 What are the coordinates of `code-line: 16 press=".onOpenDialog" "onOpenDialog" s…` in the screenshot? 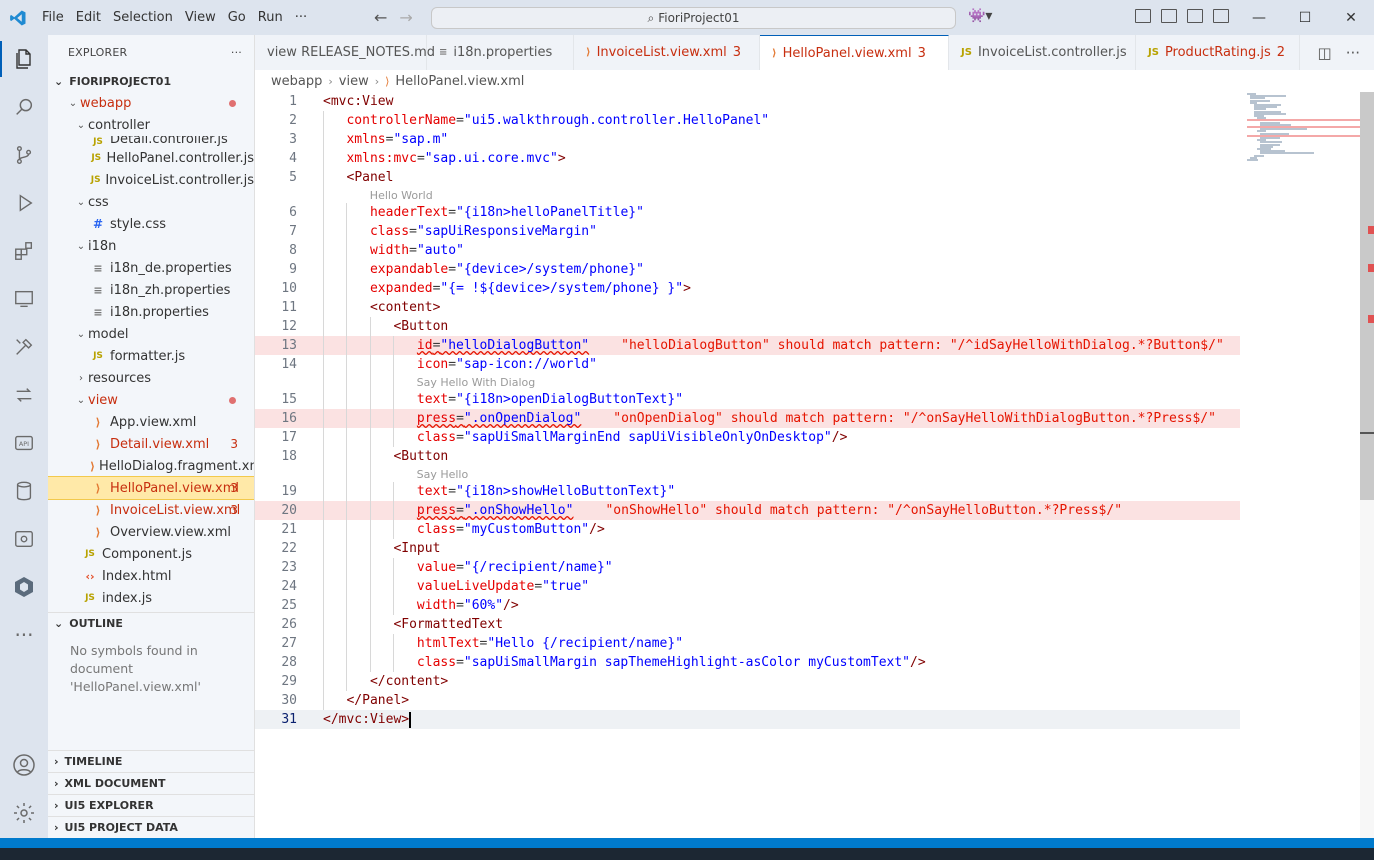 It's located at (747, 418).